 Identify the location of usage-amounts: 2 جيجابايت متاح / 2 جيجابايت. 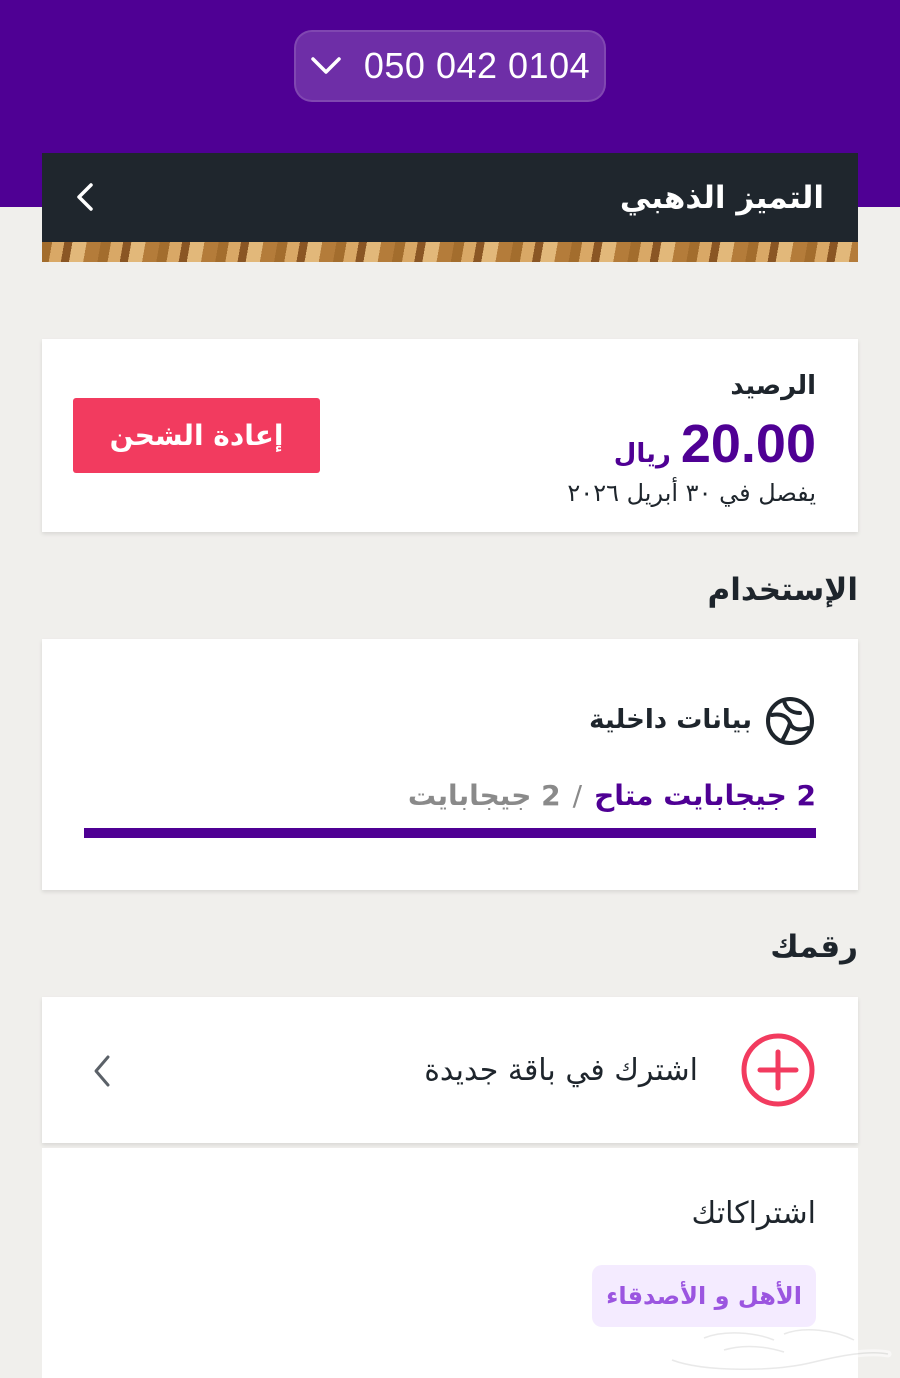
(612, 795).